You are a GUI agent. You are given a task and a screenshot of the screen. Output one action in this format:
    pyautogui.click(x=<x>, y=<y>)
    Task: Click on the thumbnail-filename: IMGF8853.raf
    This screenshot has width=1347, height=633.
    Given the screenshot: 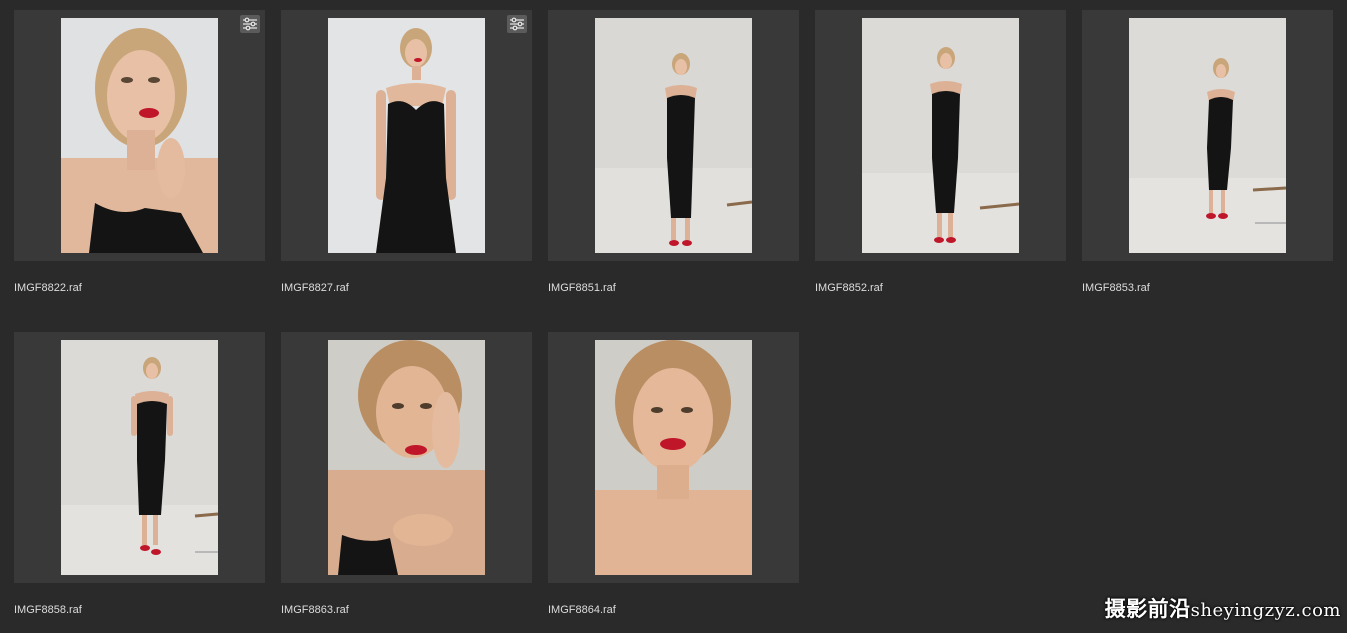 What is the action you would take?
    pyautogui.click(x=1116, y=288)
    